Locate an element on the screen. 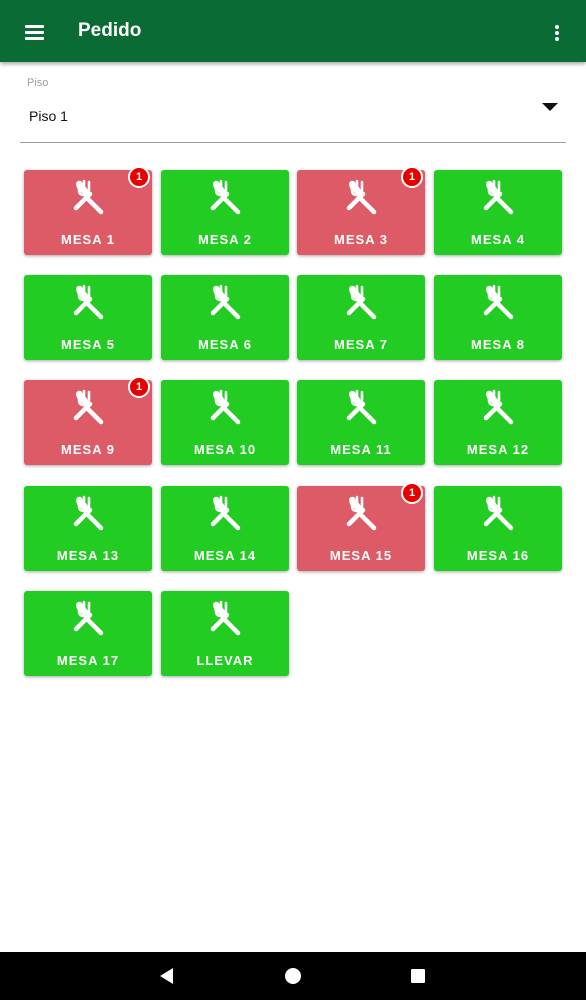 The width and height of the screenshot is (586, 1000). table-tile: MESA 17 is located at coordinates (88, 633).